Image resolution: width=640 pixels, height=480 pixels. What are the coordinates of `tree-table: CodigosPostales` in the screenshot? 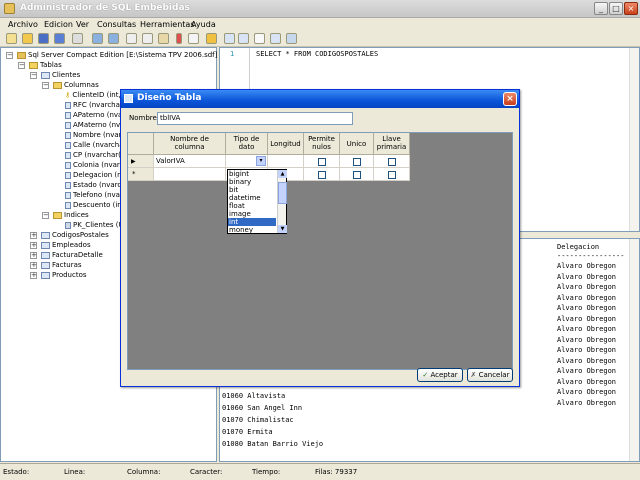 It's located at (75, 235).